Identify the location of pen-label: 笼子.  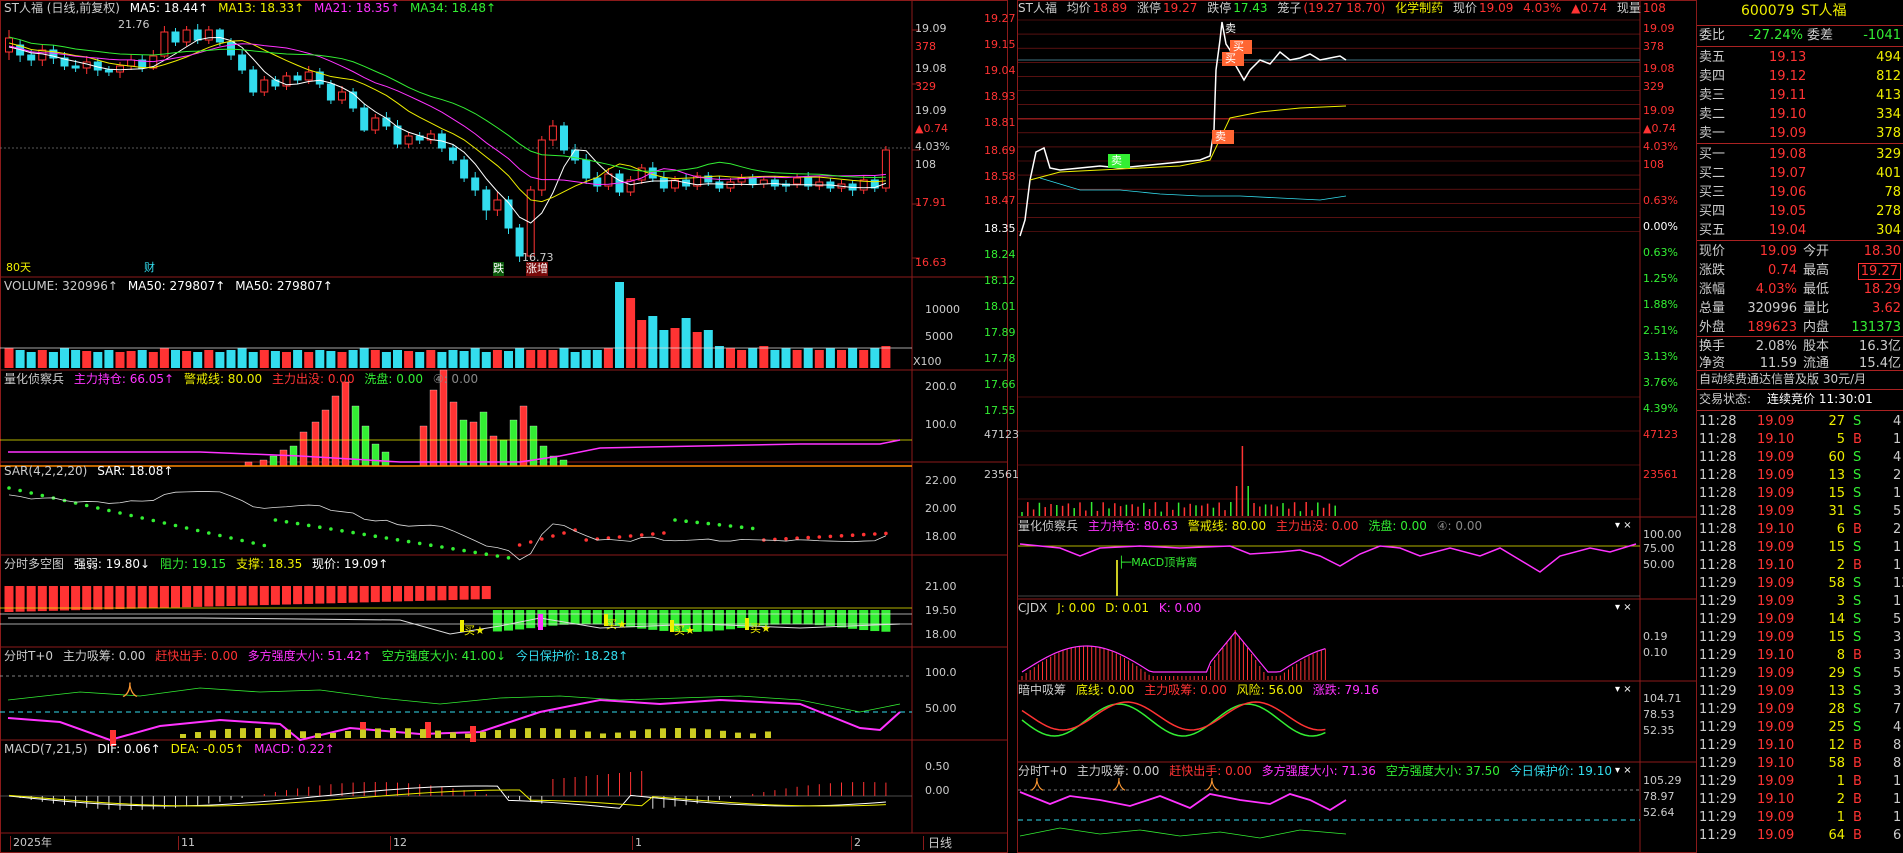
(1289, 8).